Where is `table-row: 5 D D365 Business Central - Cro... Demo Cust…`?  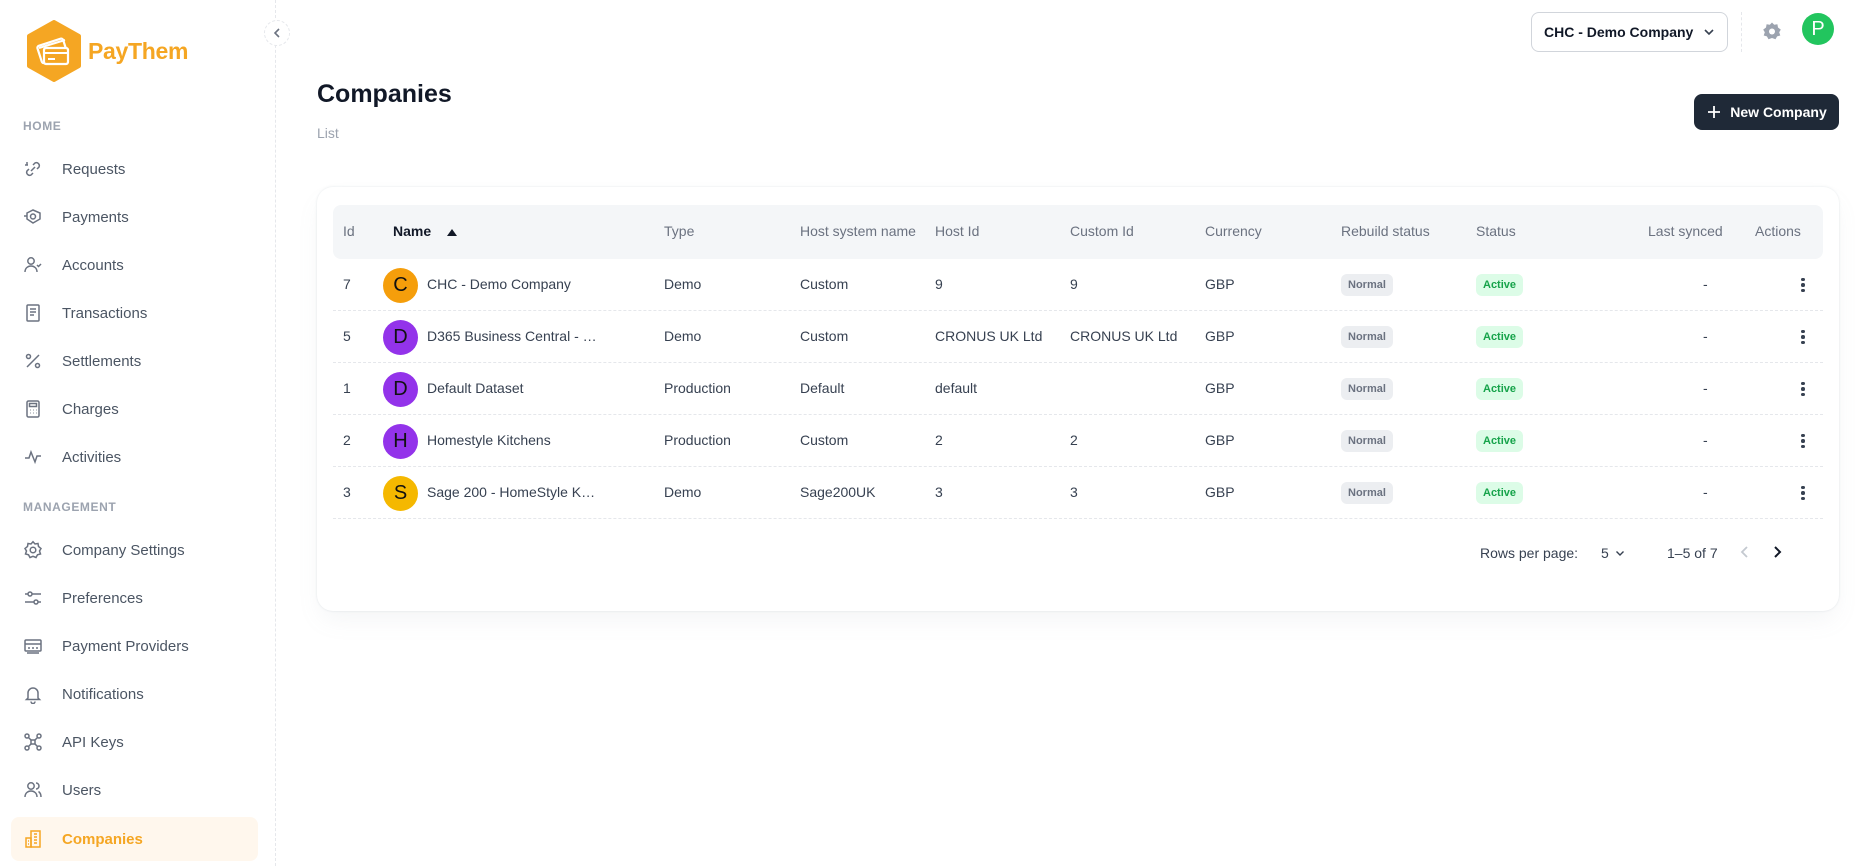 table-row: 5 D D365 Business Central - Cro... Demo Cust… is located at coordinates (1078, 337).